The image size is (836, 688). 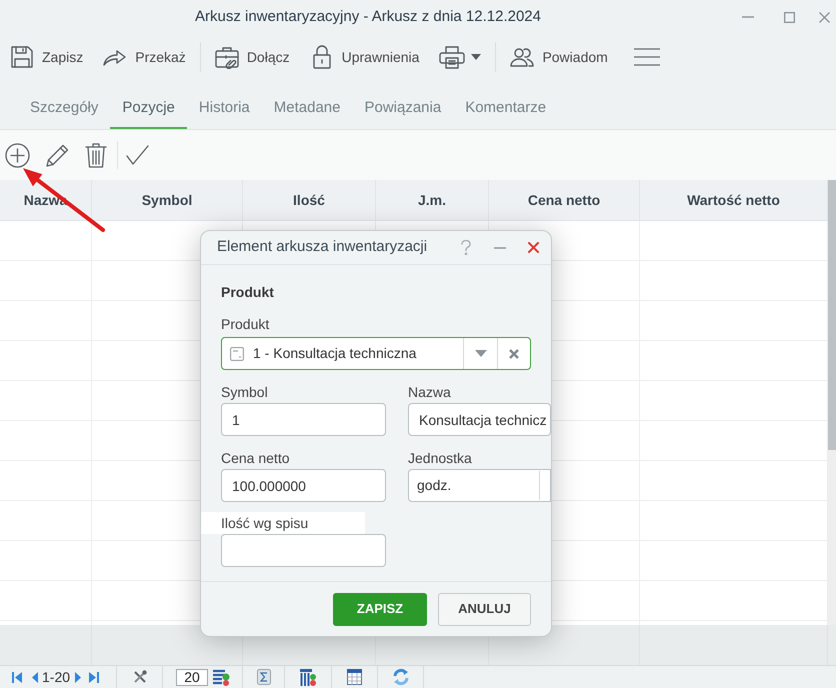 I want to click on select-field: godz., so click(x=479, y=485).